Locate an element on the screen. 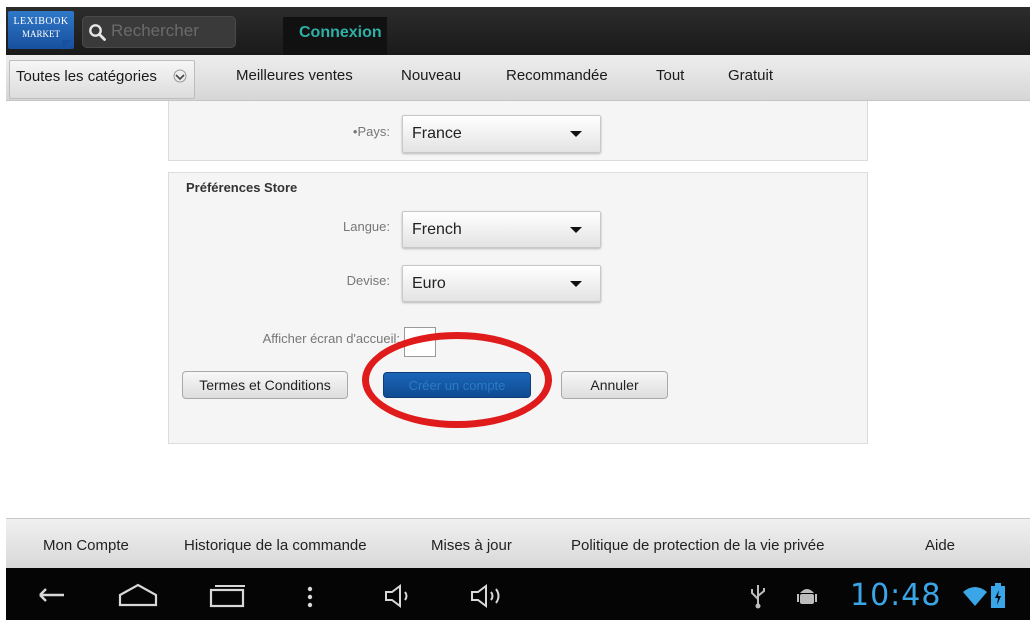  usb-icon is located at coordinates (758, 597).